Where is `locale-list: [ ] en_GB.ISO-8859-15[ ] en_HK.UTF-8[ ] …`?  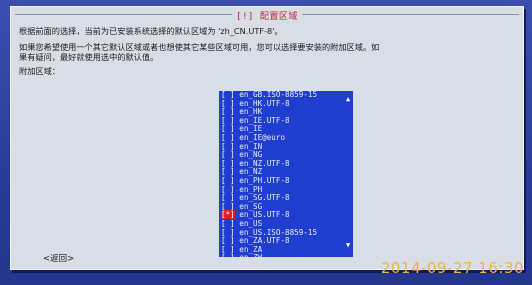 locale-list: [ ] en_GB.ISO-8859-15[ ] en_HK.UTF-8[ ] … is located at coordinates (286, 174).